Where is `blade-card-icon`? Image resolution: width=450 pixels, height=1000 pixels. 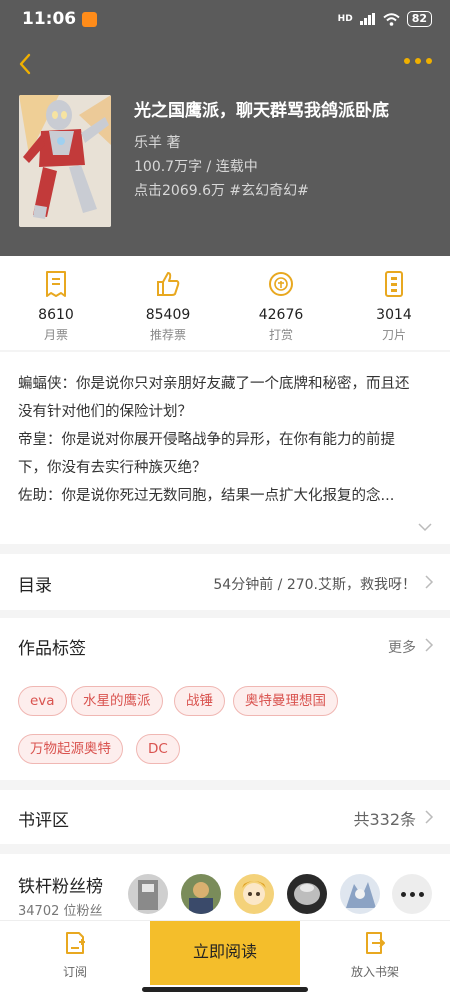
blade-card-icon is located at coordinates (394, 284).